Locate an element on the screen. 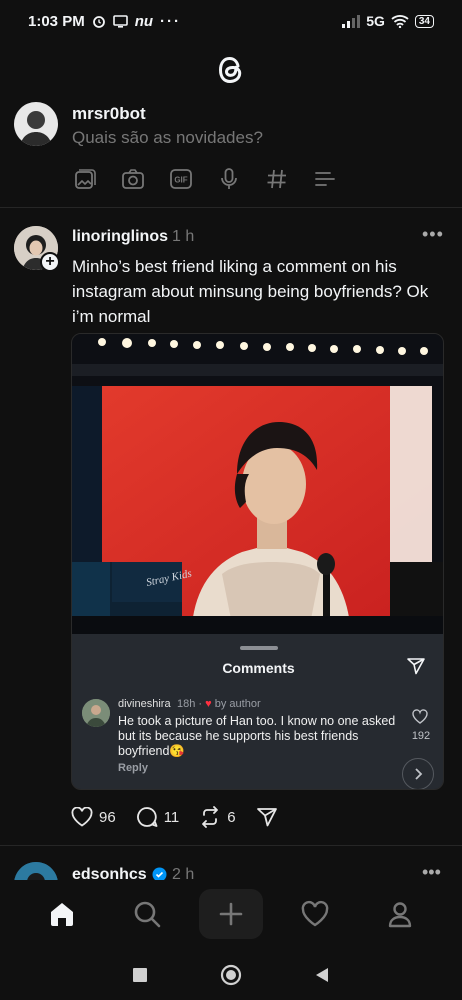 This screenshot has height=1000, width=462. profile-icon is located at coordinates (399, 915).